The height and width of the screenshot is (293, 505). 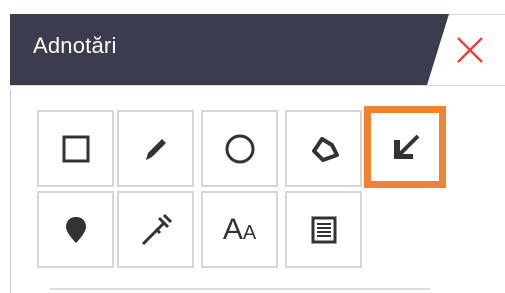 I want to click on polygon-outline-icon, so click(x=325, y=149).